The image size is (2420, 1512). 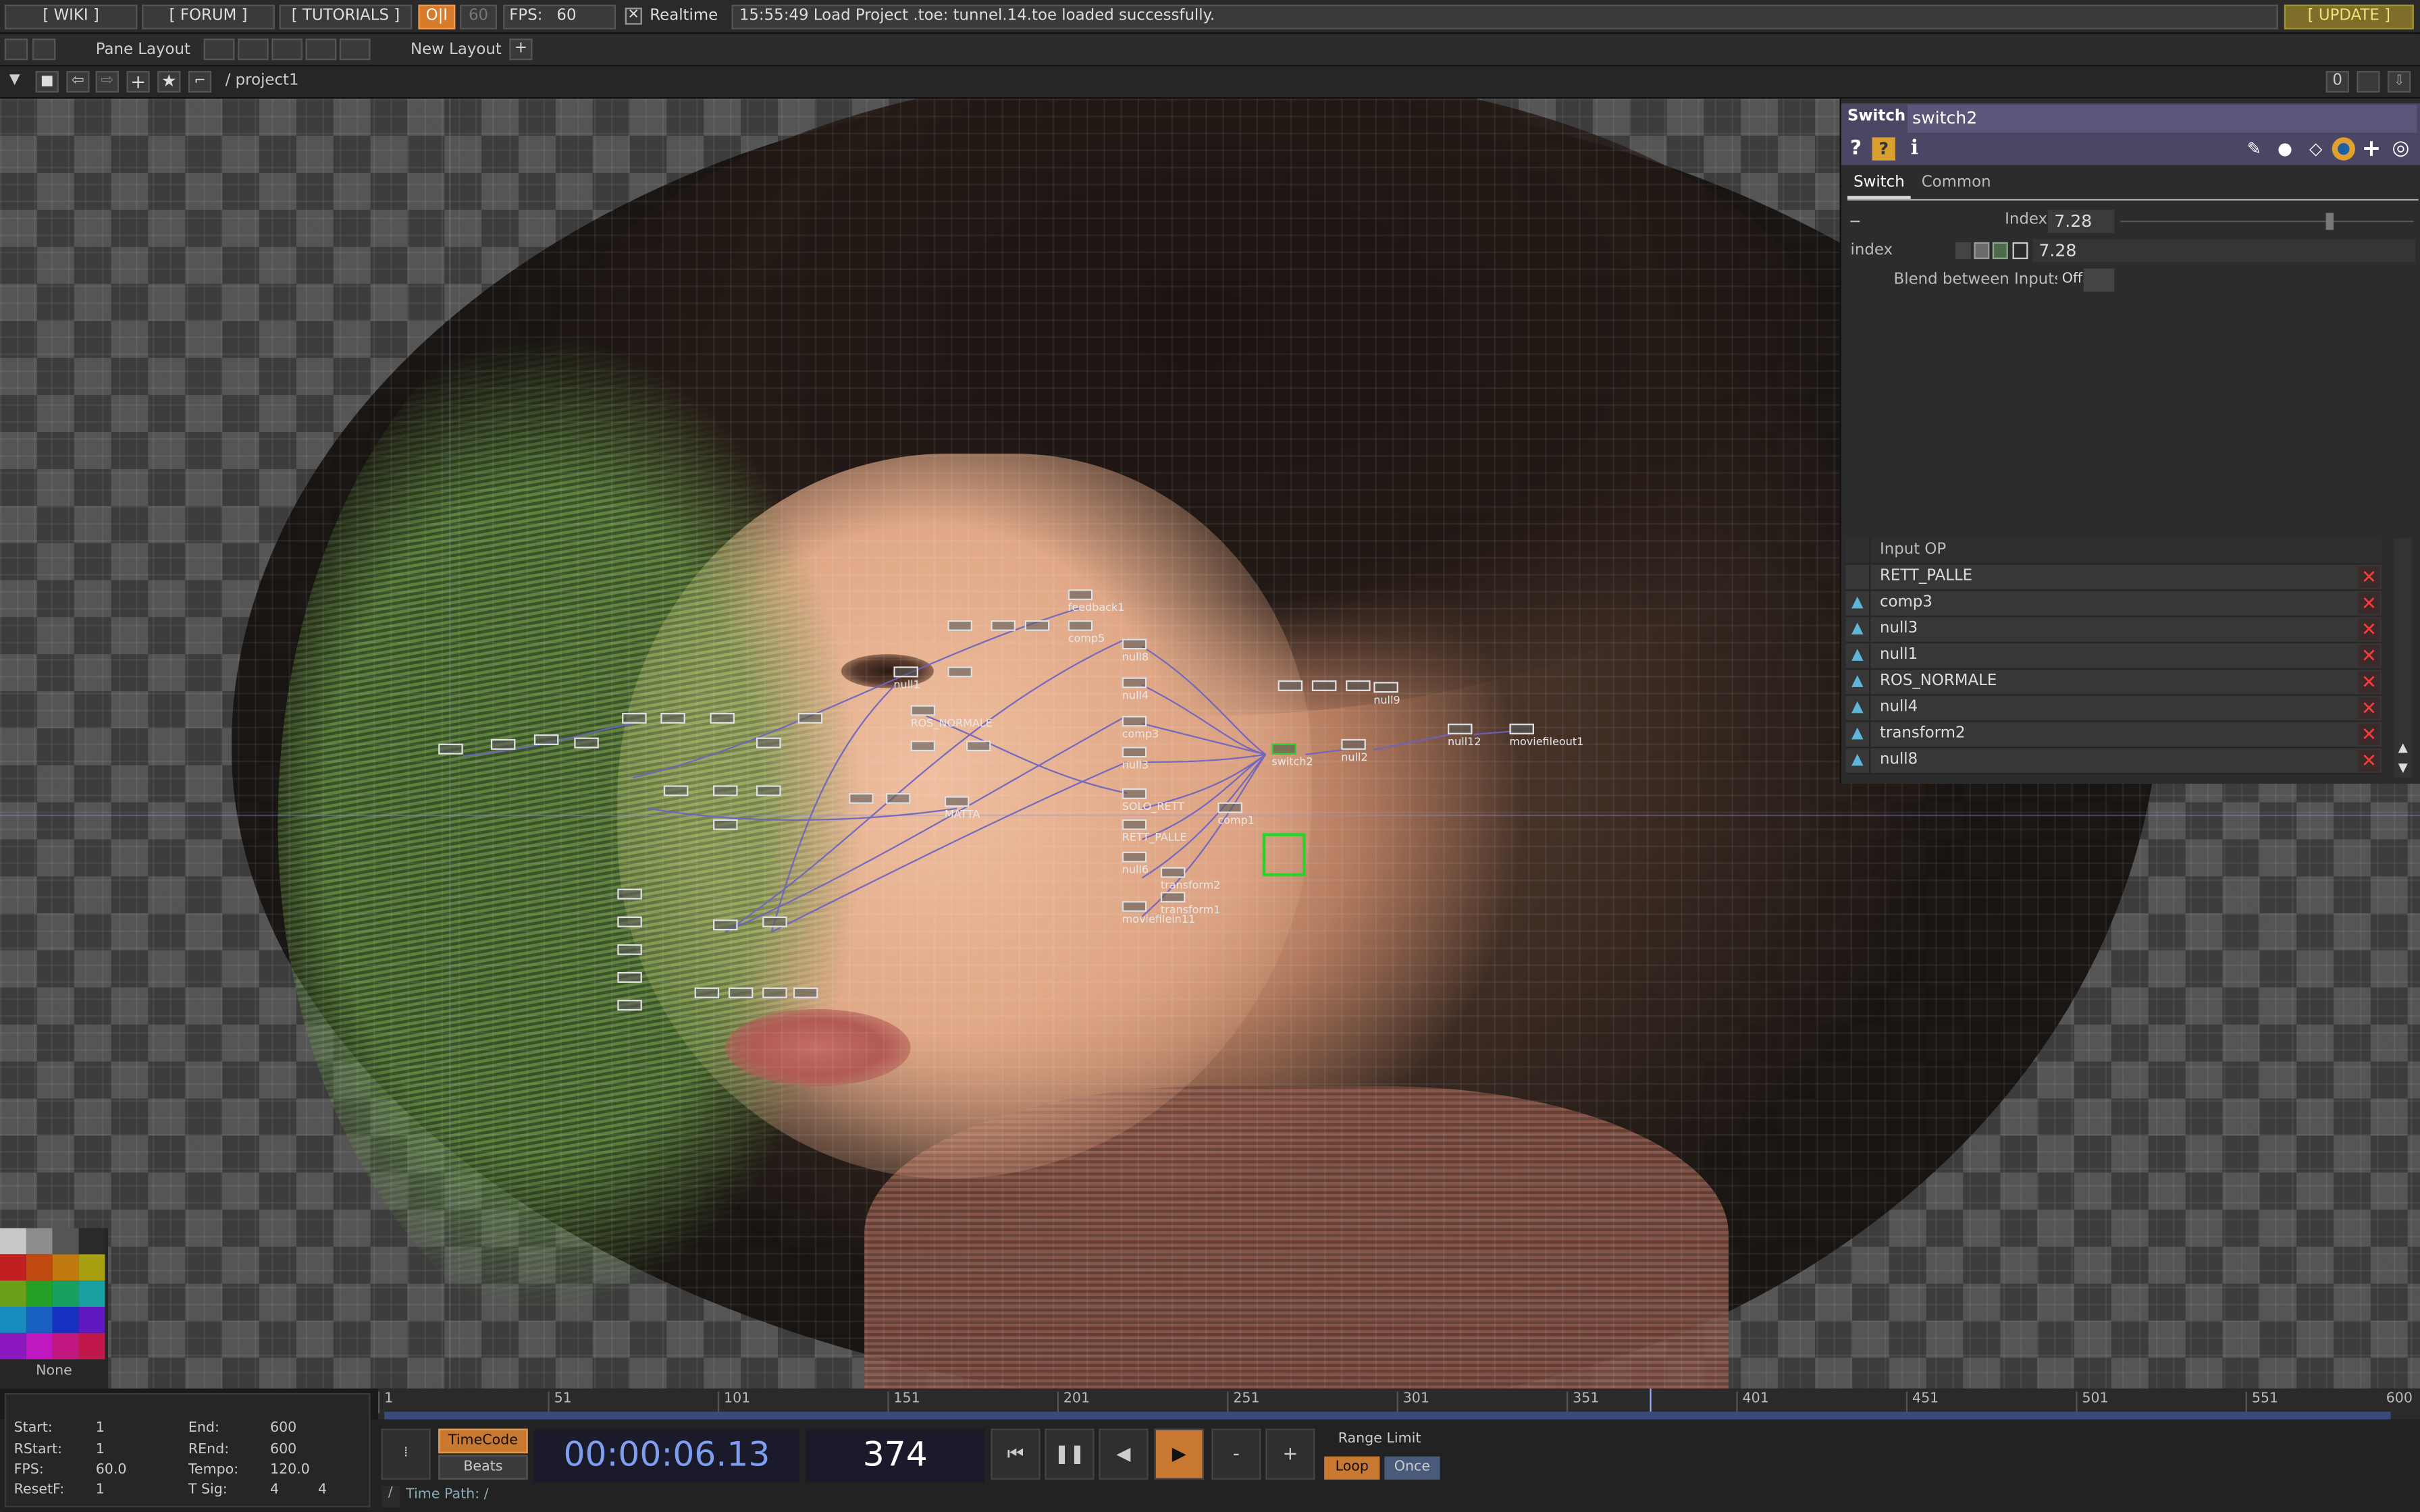 I want to click on input-op-name: null1, so click(x=1899, y=655).